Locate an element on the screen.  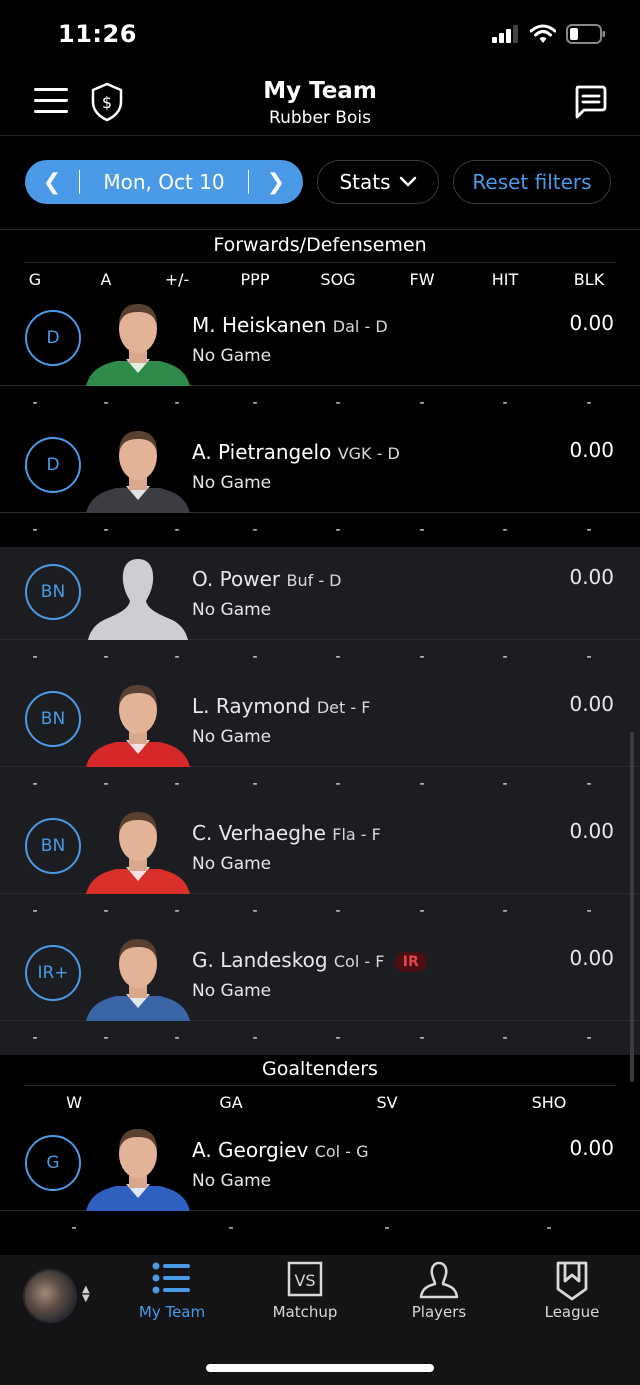
player-stats-row: -------- is located at coordinates (320, 657).